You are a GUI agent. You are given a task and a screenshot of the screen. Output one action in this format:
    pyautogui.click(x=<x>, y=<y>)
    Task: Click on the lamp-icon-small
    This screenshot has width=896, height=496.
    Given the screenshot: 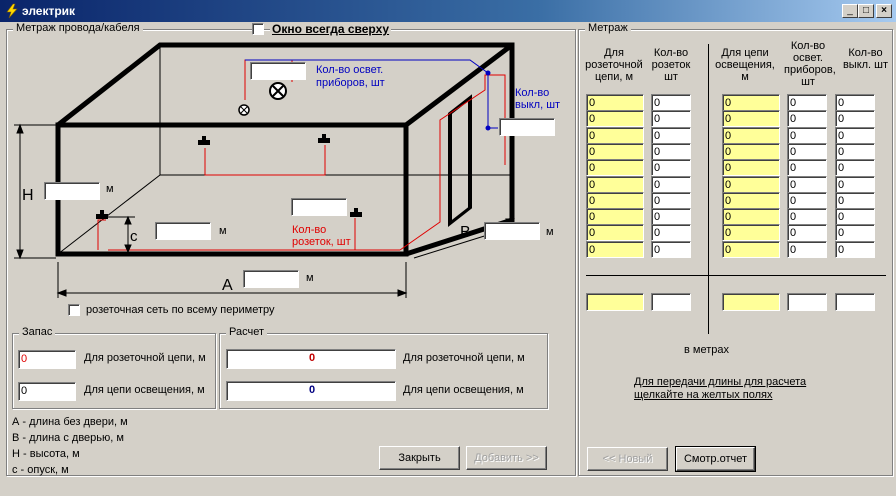 What is the action you would take?
    pyautogui.click(x=244, y=110)
    